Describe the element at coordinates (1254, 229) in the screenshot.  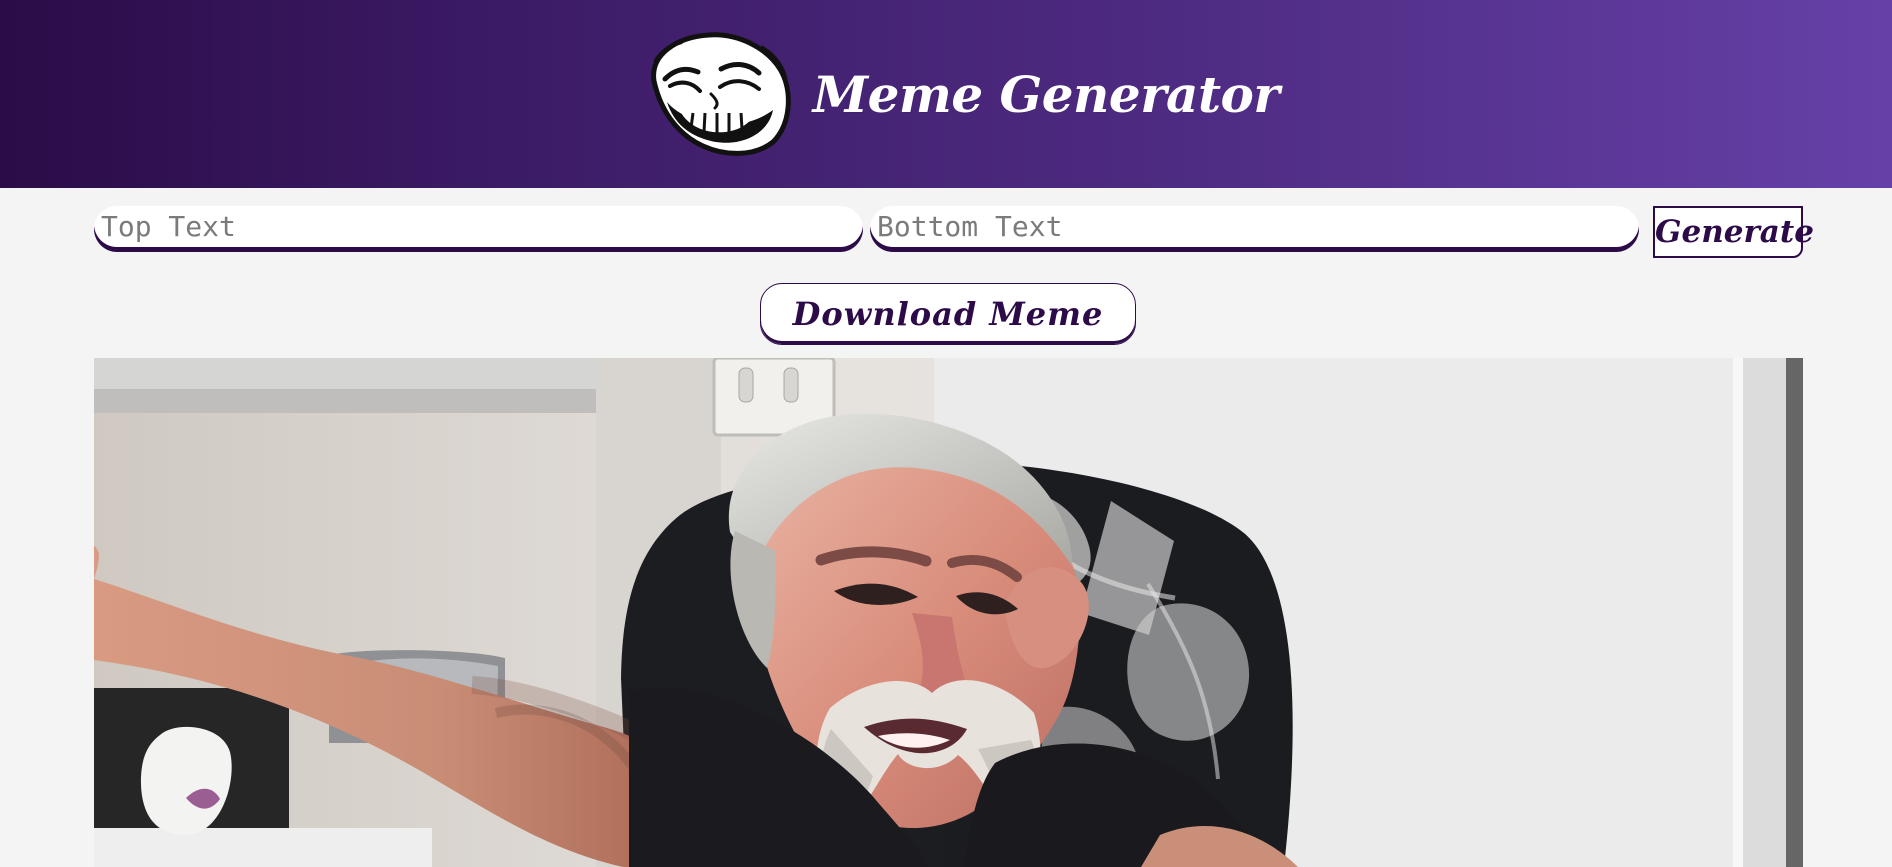
I see `bottom-text-input` at that location.